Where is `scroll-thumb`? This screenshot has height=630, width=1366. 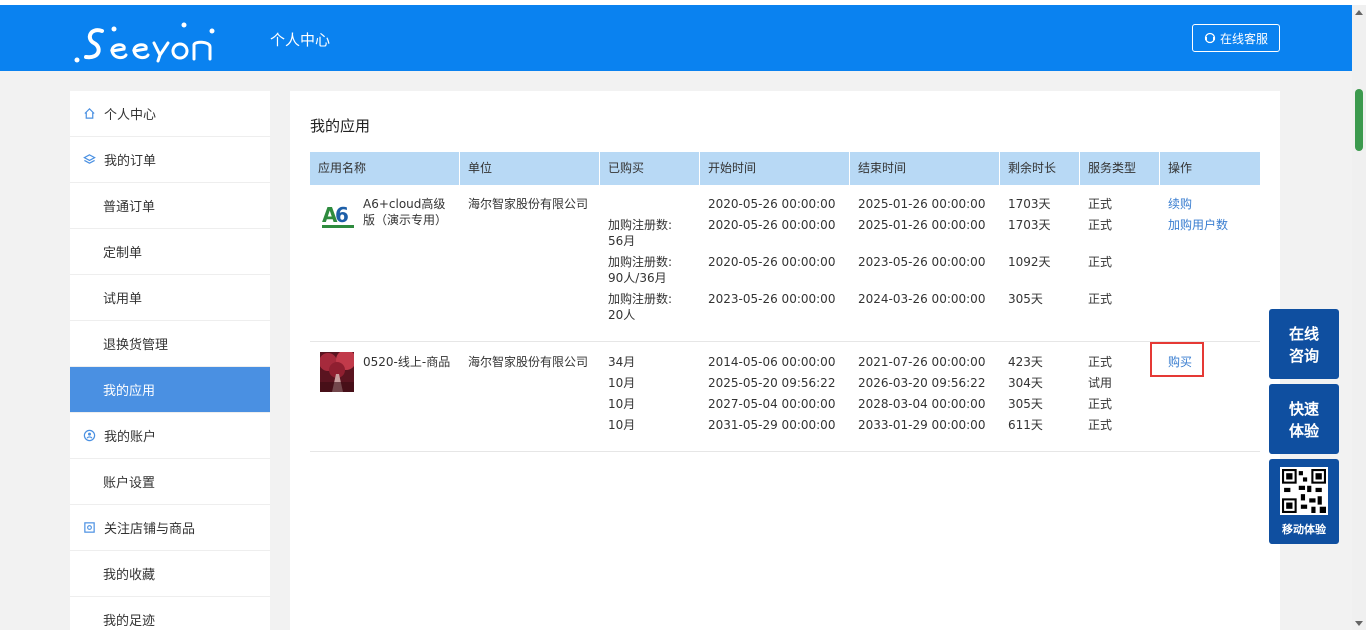
scroll-thumb is located at coordinates (1359, 120).